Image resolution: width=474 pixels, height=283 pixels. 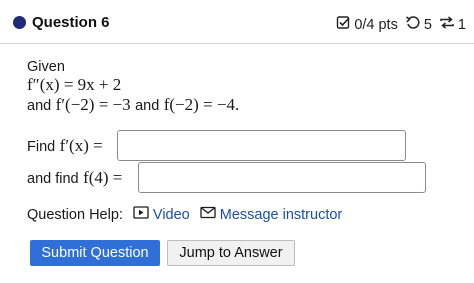 I want to click on question-status-dot, so click(x=19, y=22).